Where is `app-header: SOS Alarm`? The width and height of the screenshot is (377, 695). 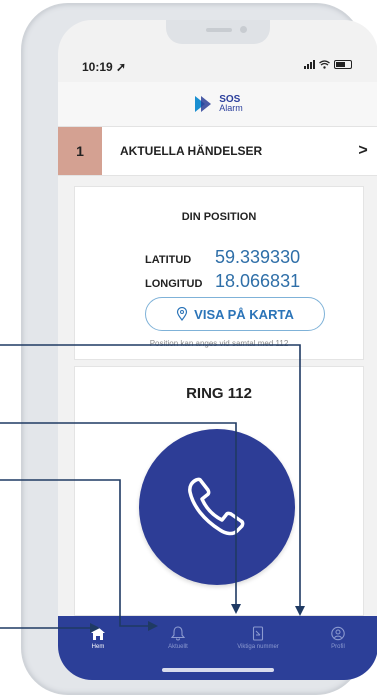
app-header: SOS Alarm is located at coordinates (217, 104).